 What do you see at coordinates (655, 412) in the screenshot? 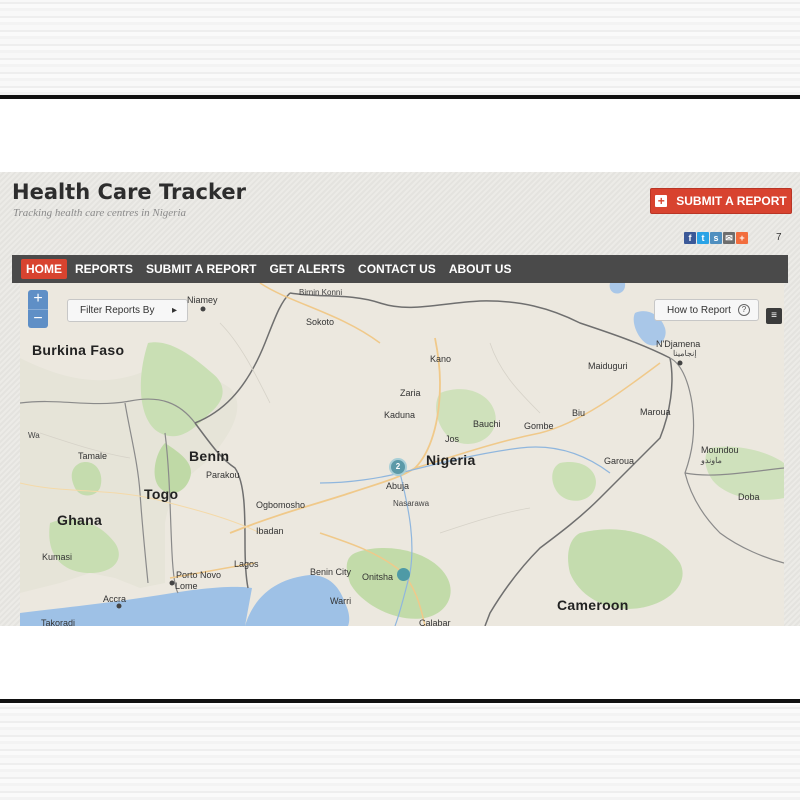
I see `map-label-city: Maroua` at bounding box center [655, 412].